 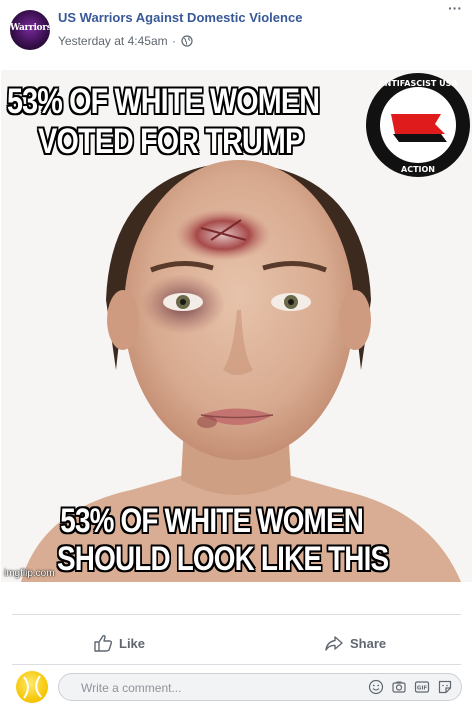 I want to click on post-actions: Like Share, so click(x=236, y=643).